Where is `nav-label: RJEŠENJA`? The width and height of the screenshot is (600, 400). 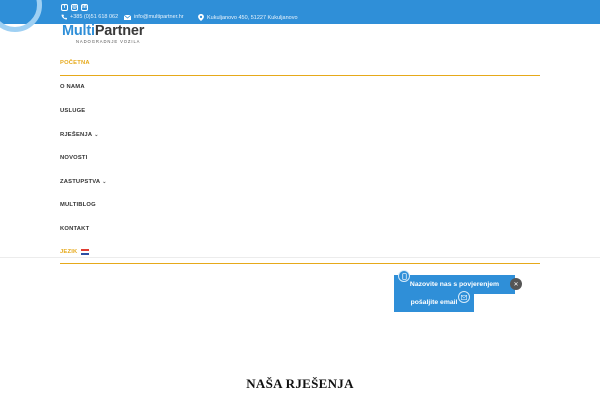 nav-label: RJEŠENJA is located at coordinates (76, 134).